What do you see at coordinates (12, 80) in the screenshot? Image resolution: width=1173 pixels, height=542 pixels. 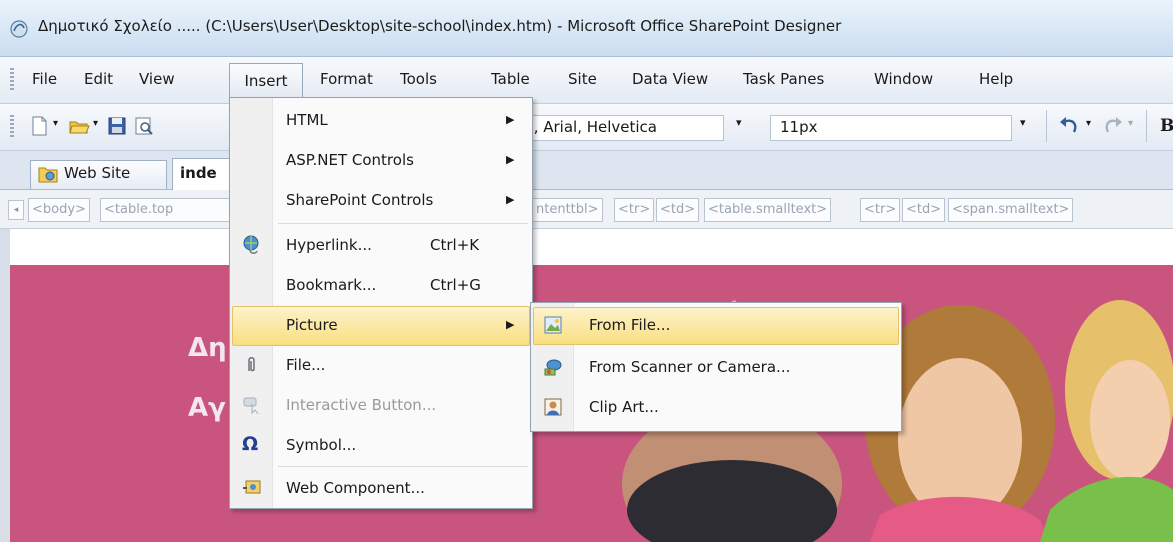 I see `menubar-grip` at bounding box center [12, 80].